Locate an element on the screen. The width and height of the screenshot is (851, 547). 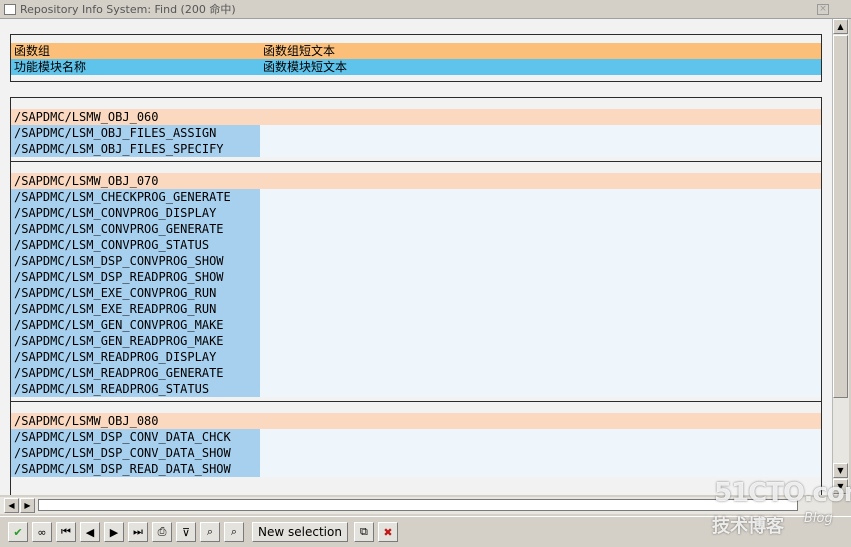
function-module-name: /SAPDMC/LSM_OBJ_FILES_SPECIFY is located at coordinates (135, 149).